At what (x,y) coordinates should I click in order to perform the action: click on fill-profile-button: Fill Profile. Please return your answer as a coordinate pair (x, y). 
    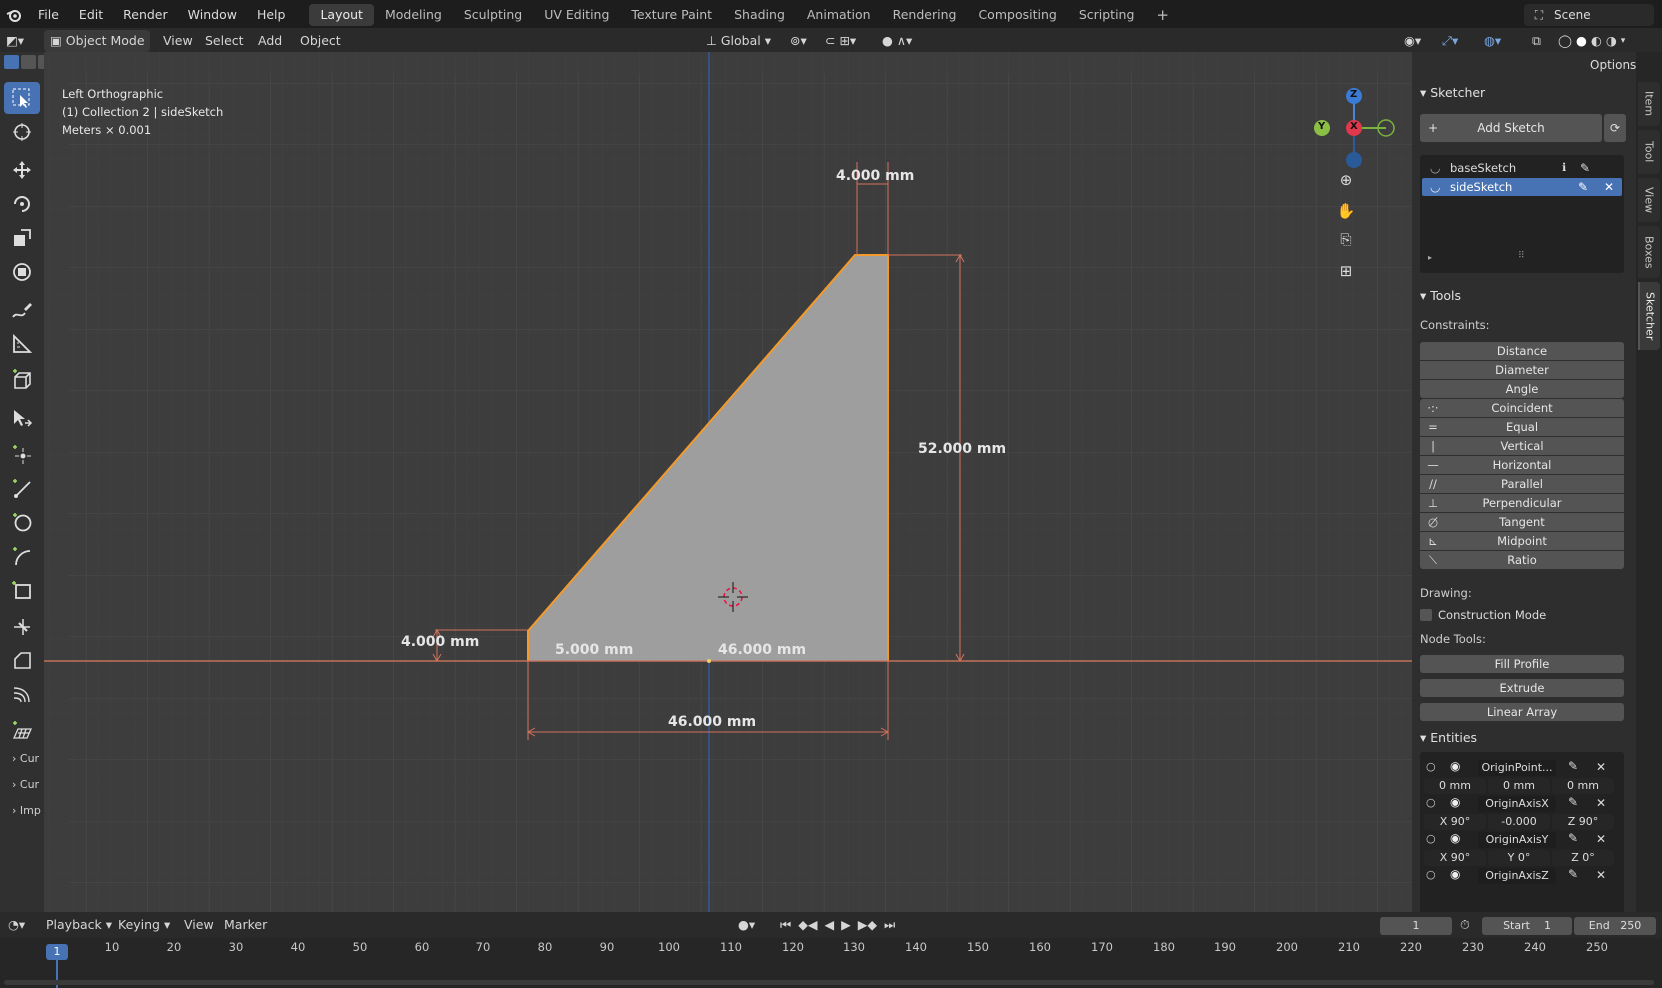
    Looking at the image, I should click on (1522, 664).